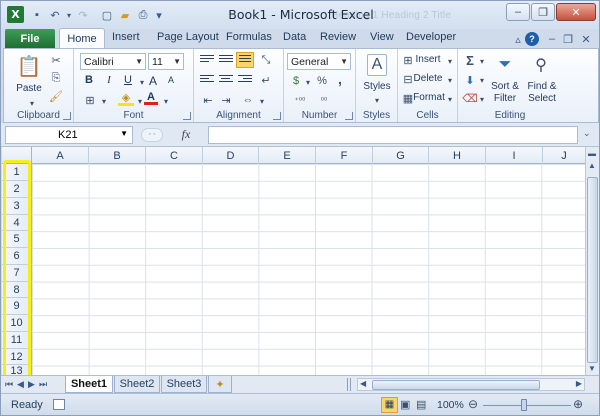 This screenshot has width=600, height=416. I want to click on close-button: ✕, so click(576, 12).